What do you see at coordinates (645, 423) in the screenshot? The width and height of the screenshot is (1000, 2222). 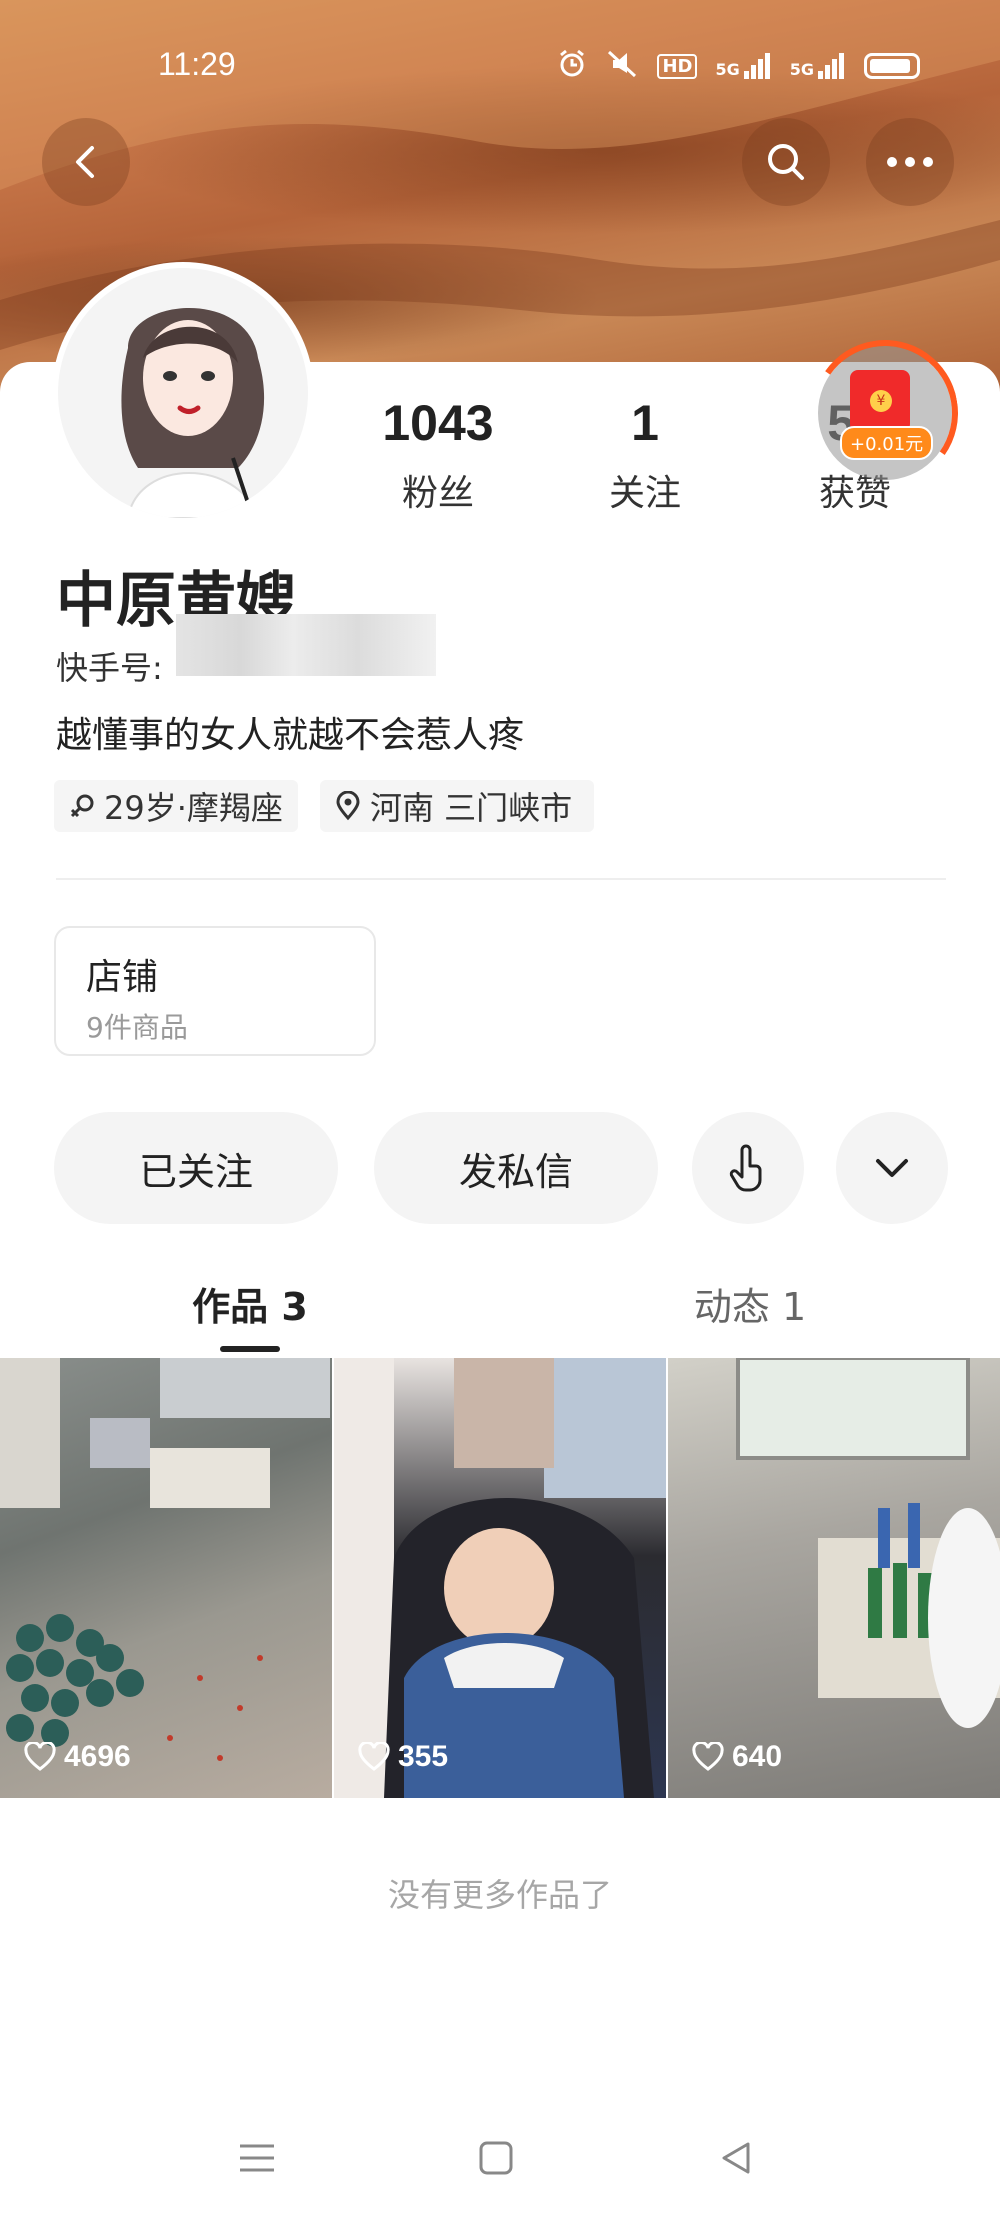 I see `following-count: 1` at bounding box center [645, 423].